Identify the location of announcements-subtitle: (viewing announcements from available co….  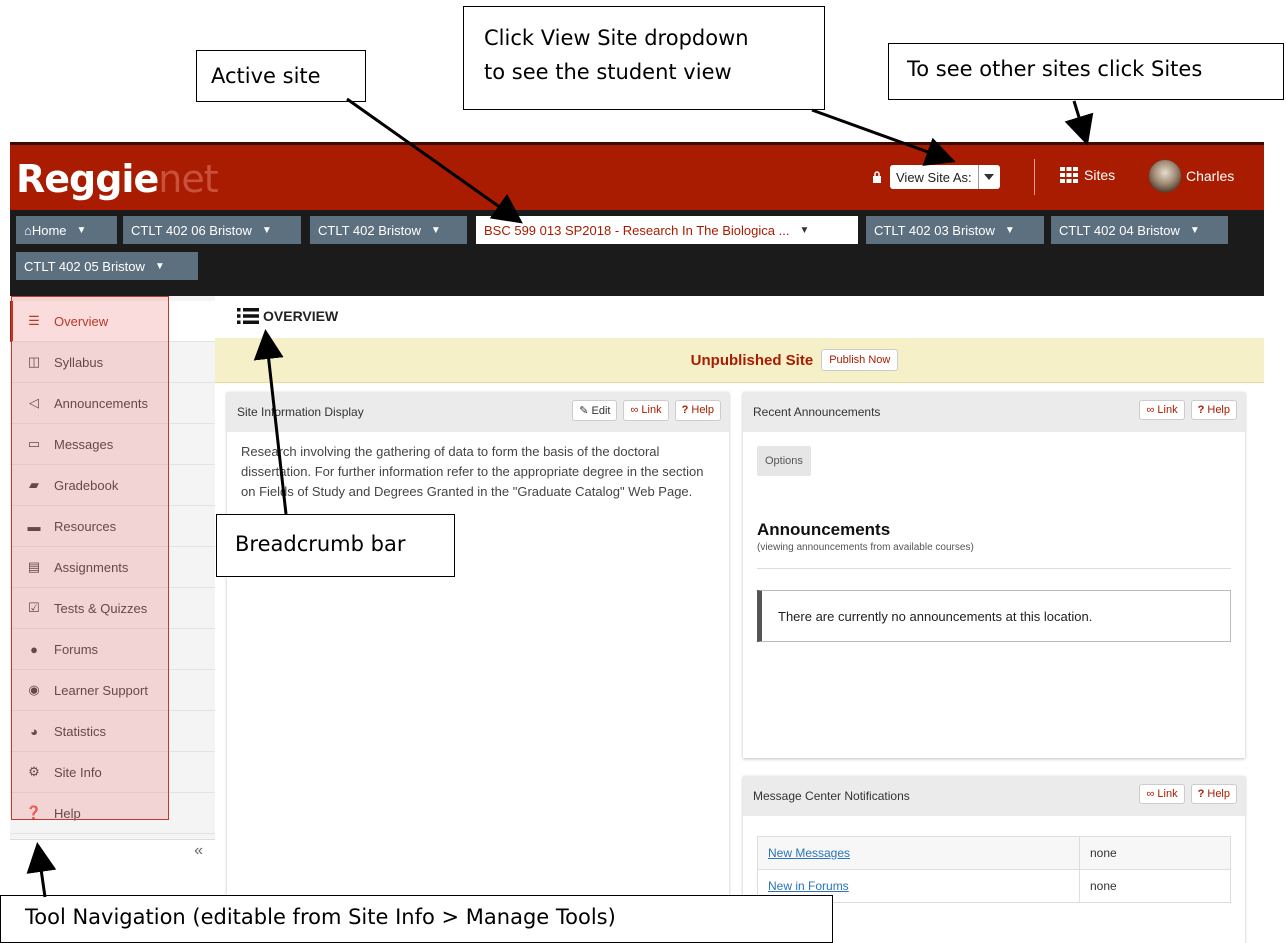
(865, 547).